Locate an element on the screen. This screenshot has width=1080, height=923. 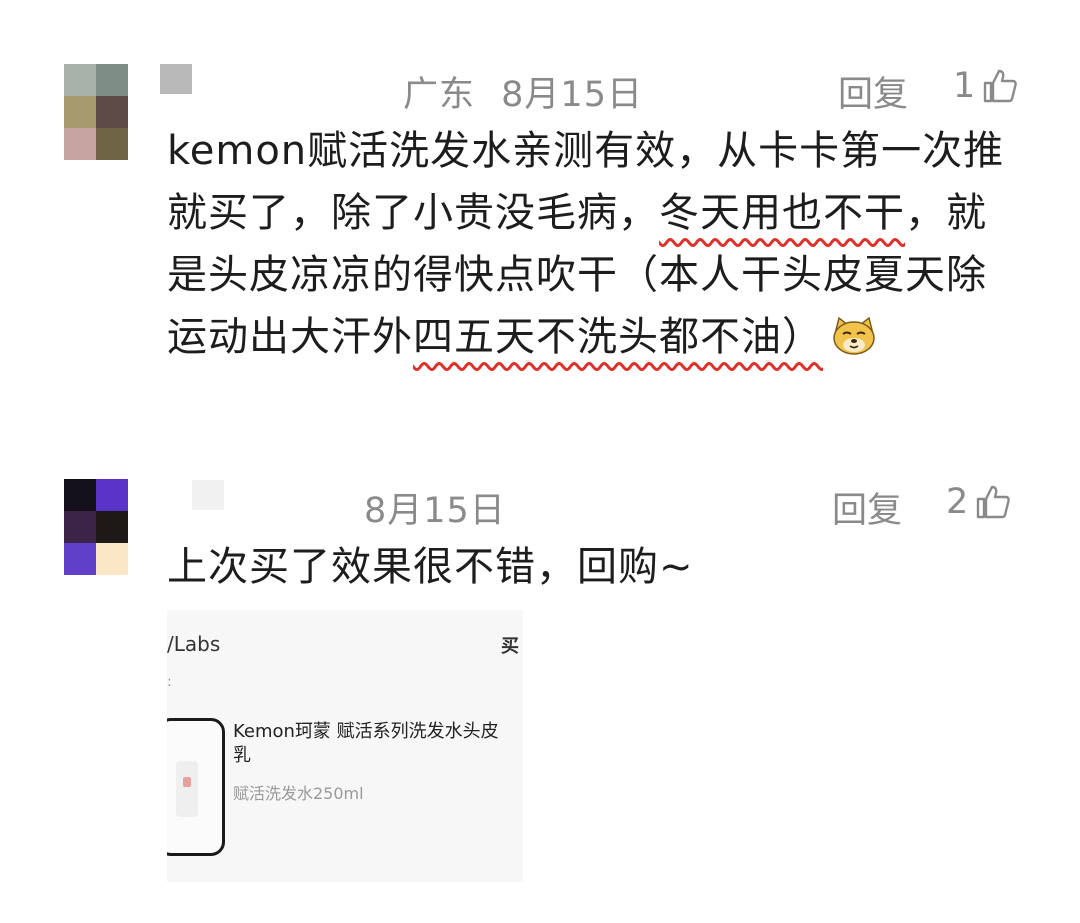
cat-face-emoji-icon is located at coordinates (854, 343).